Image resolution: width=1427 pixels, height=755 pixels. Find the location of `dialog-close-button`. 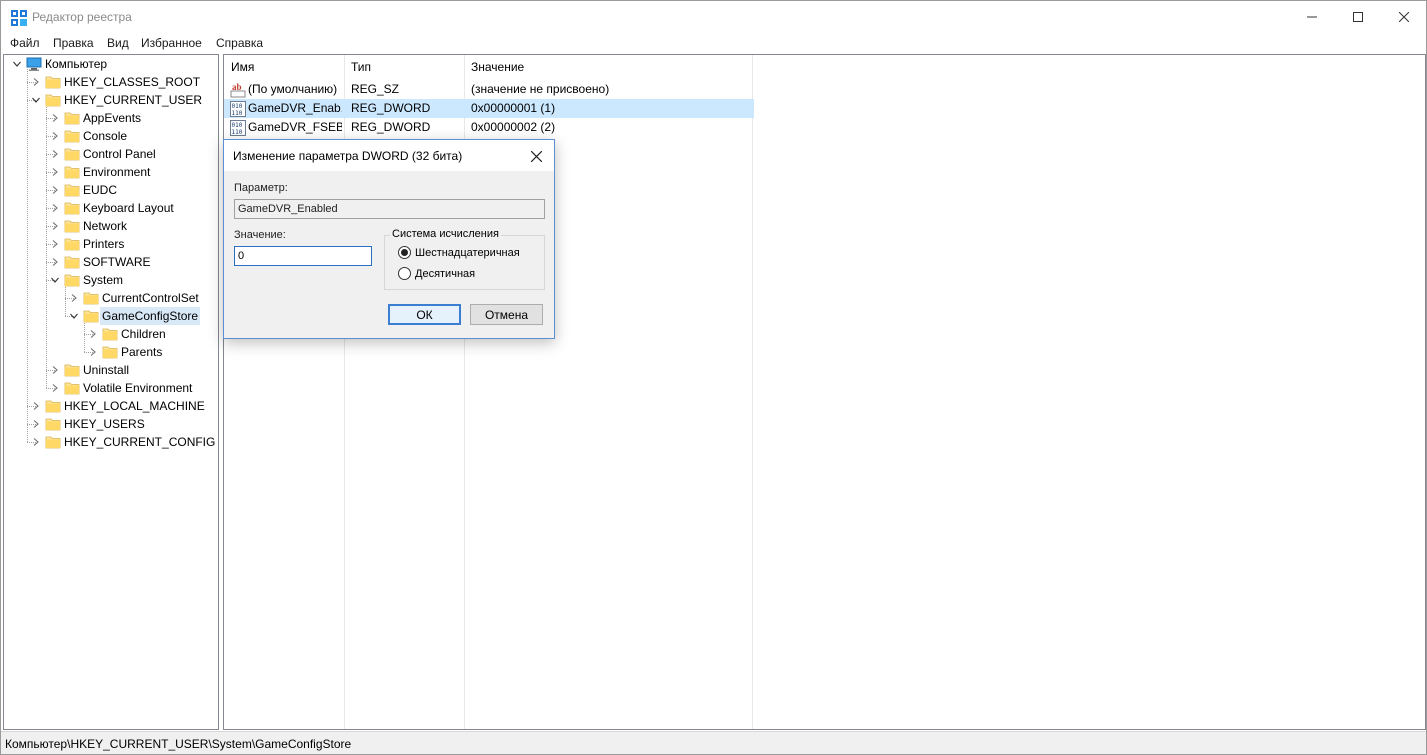

dialog-close-button is located at coordinates (536, 156).